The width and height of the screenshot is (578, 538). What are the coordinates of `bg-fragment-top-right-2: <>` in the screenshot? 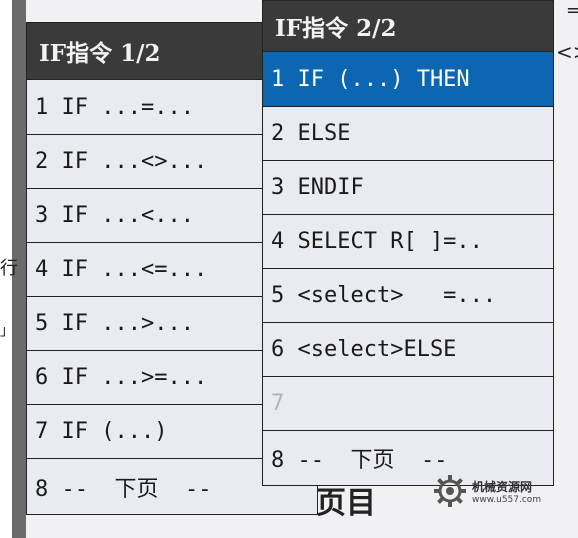 It's located at (567, 52).